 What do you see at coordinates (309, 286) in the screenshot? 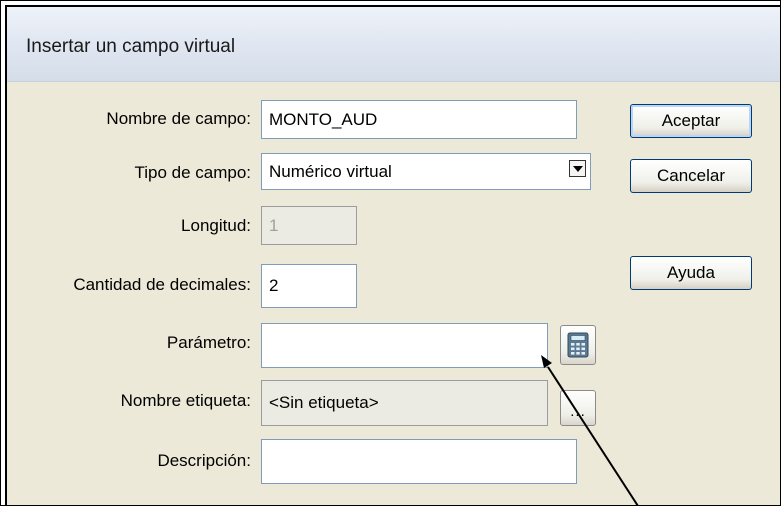
I see `decimals-input: 2` at bounding box center [309, 286].